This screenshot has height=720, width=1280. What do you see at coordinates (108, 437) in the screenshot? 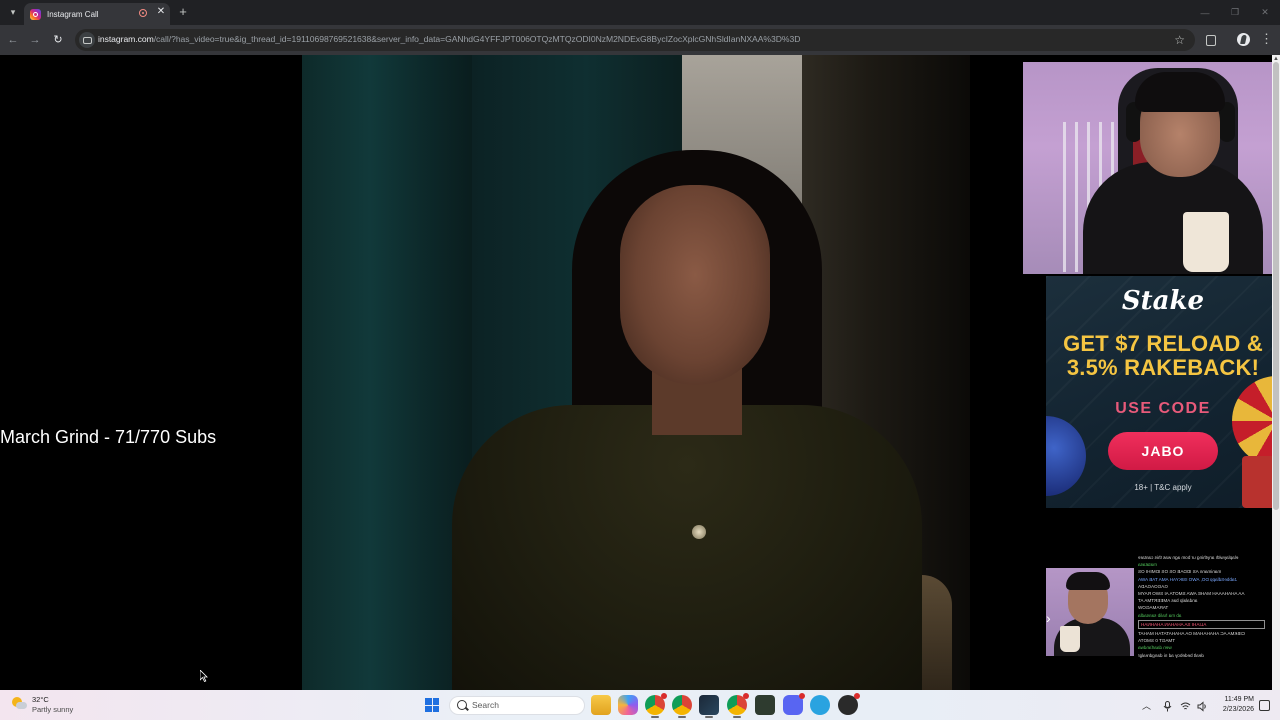
I see `sub-goal-overlay: March Grind - 71/770 Subs` at bounding box center [108, 437].